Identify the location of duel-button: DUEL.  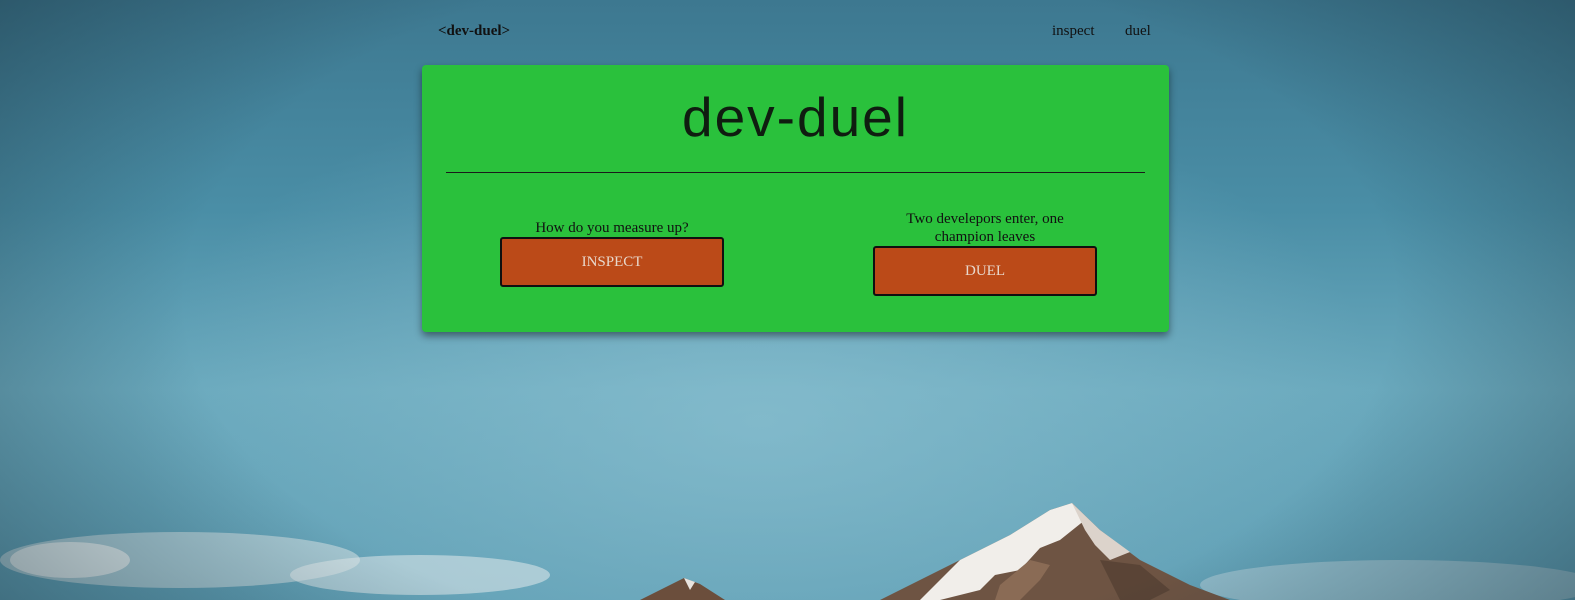
(985, 271).